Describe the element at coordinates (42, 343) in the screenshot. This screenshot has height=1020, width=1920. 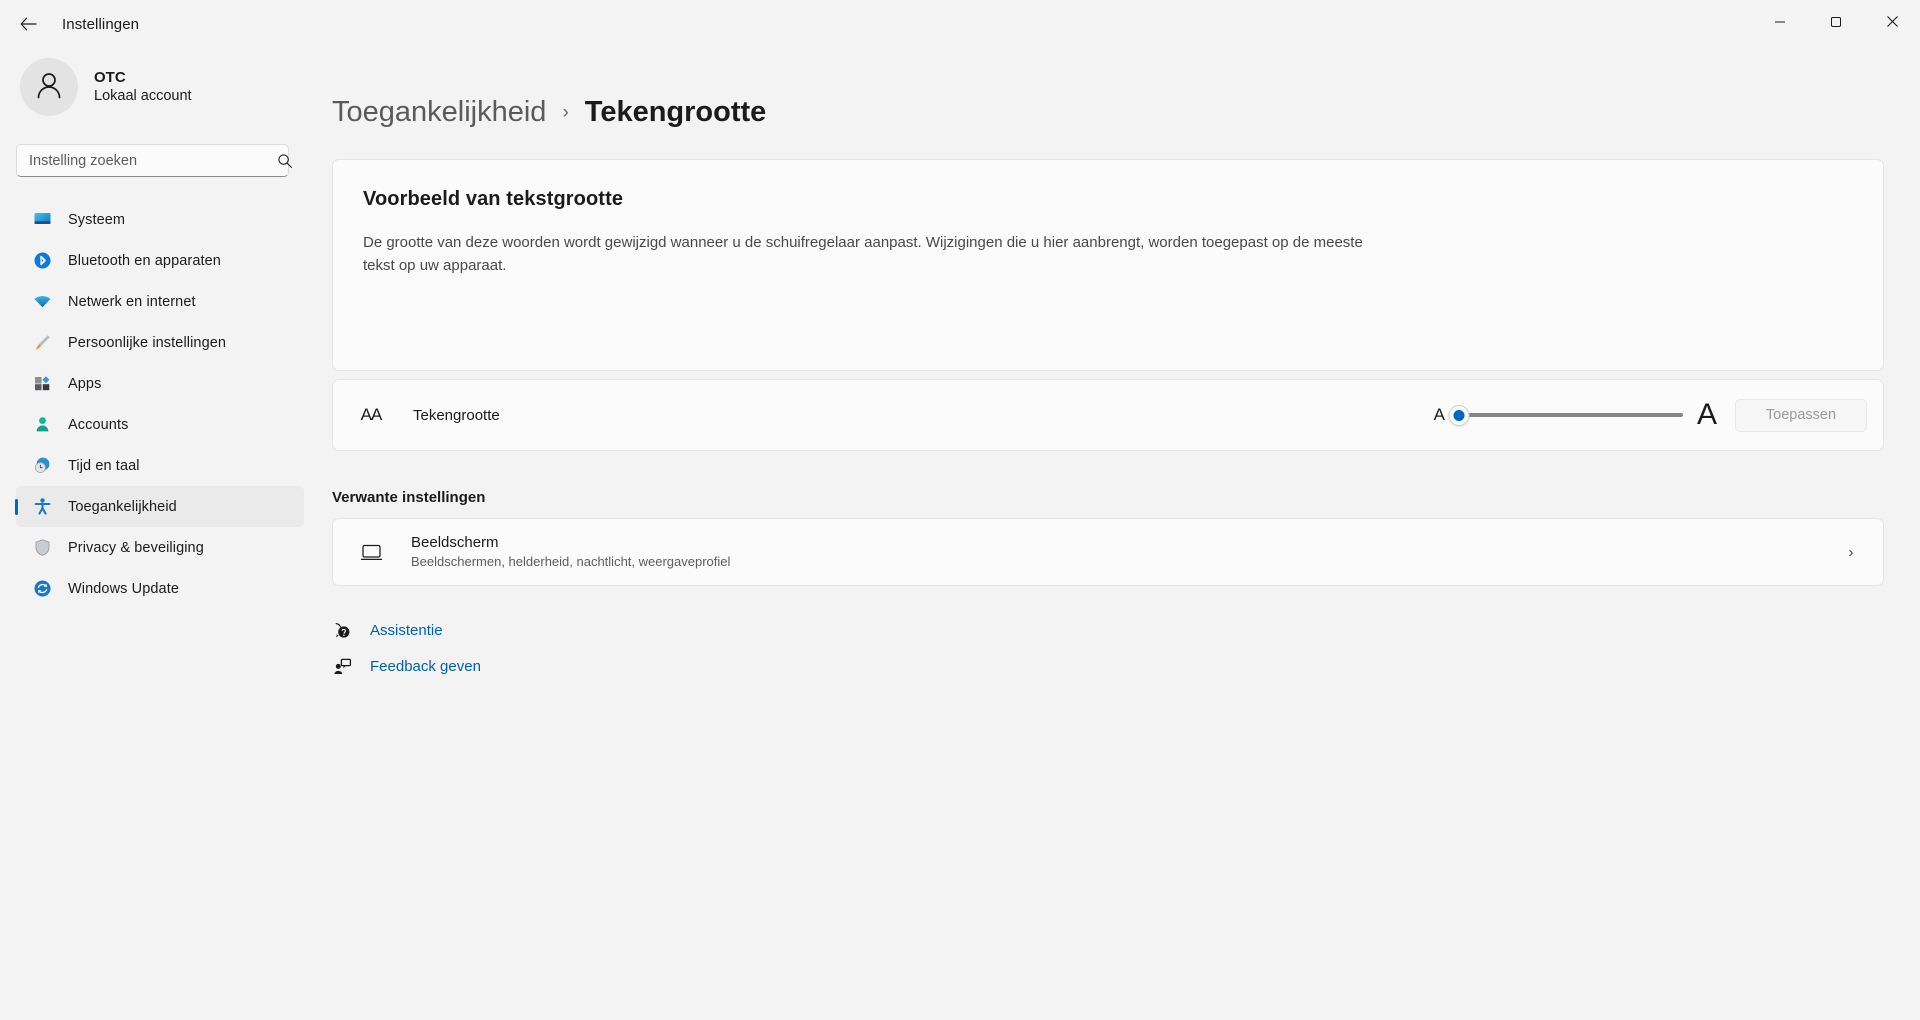
I see `paintbrush-icon` at that location.